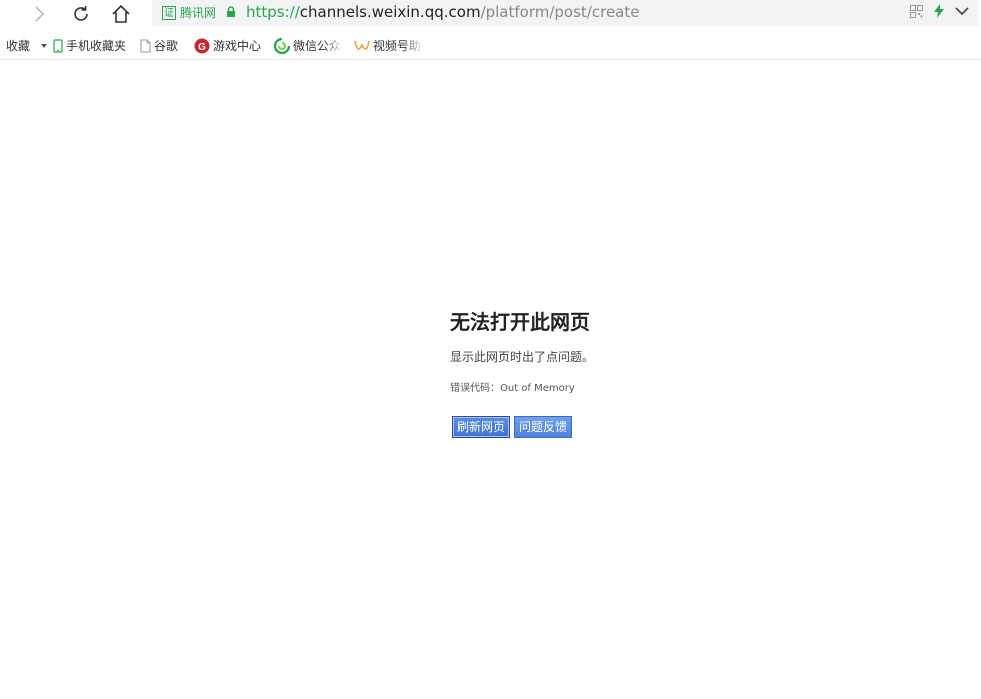 The image size is (981, 699). I want to click on feedback-button: 问题反馈, so click(543, 427).